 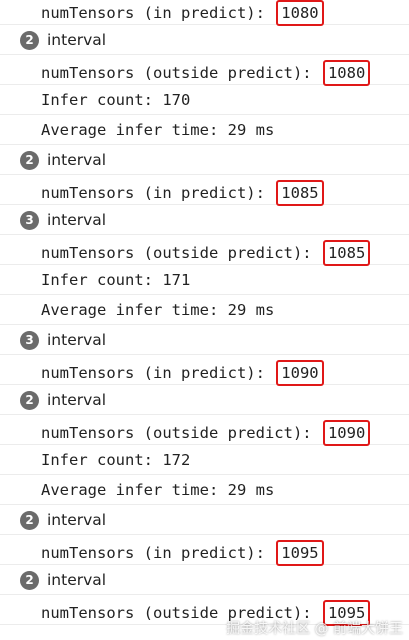 I want to click on console-log-line: numTensors (in predict): 1090, so click(x=204, y=370).